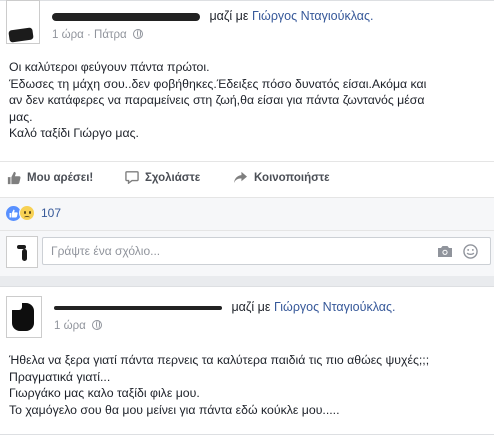  What do you see at coordinates (240, 177) in the screenshot?
I see `share-arrow-icon` at bounding box center [240, 177].